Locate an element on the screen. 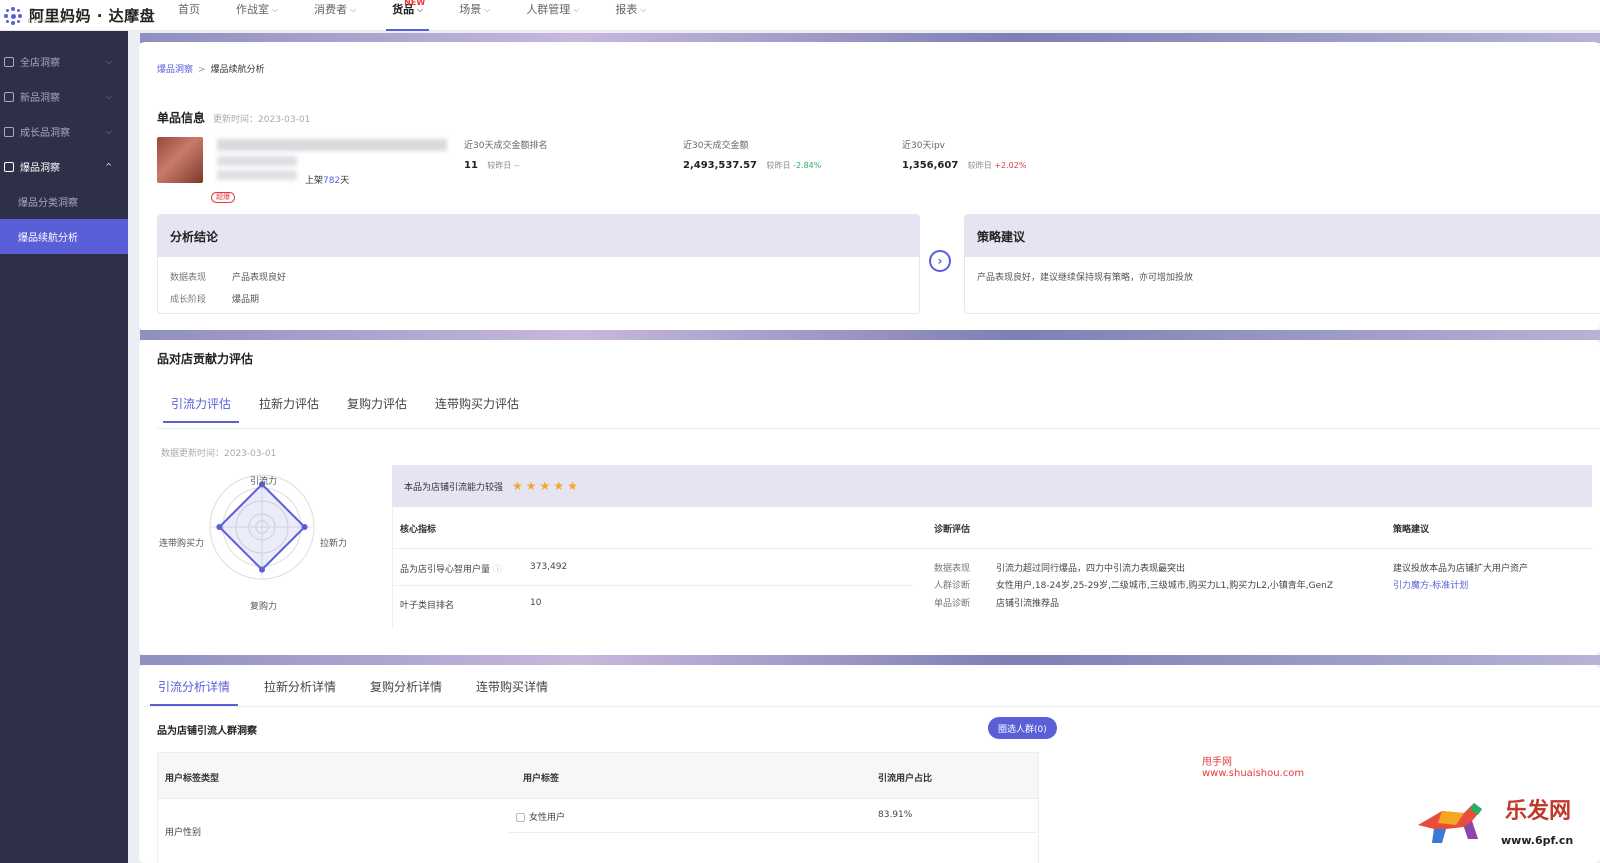 The image size is (1600, 863). label-text: 女性用户 is located at coordinates (547, 818).